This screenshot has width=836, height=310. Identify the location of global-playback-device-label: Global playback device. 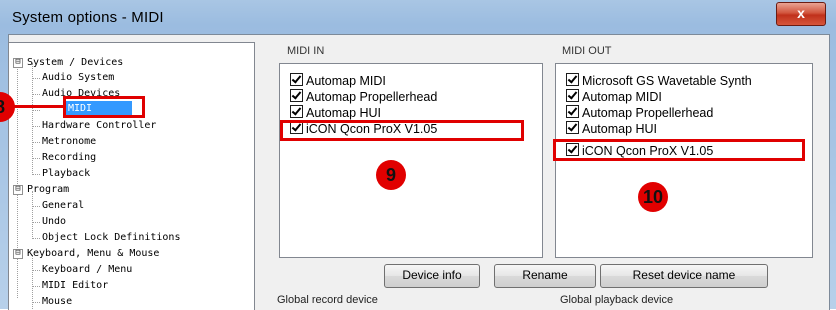
(617, 300).